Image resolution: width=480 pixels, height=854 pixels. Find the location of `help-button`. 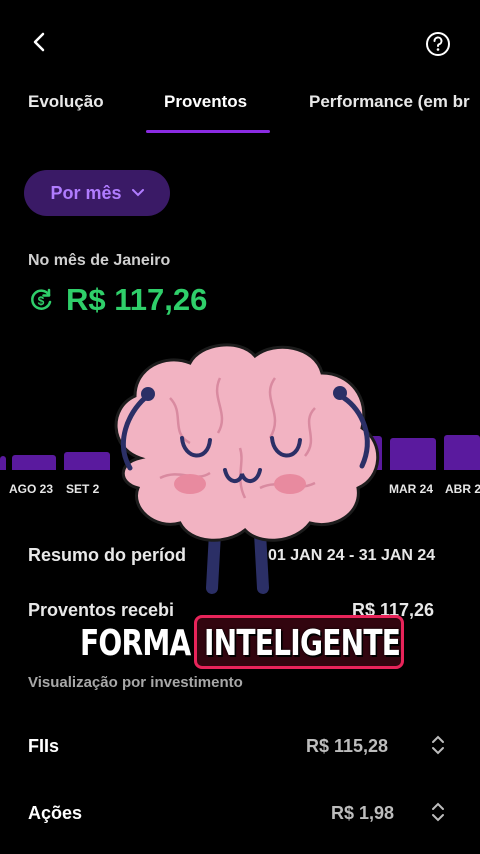

help-button is located at coordinates (438, 44).